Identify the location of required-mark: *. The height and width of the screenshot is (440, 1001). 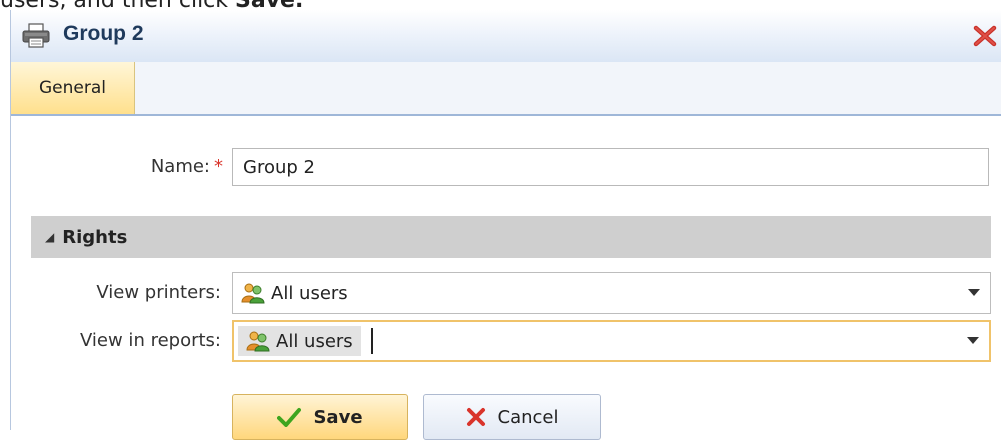
(218, 166).